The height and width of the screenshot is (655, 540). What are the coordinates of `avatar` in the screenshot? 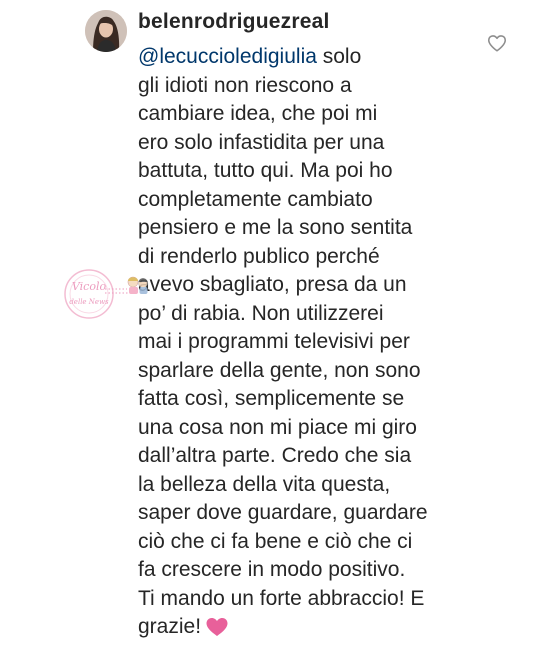 It's located at (106, 31).